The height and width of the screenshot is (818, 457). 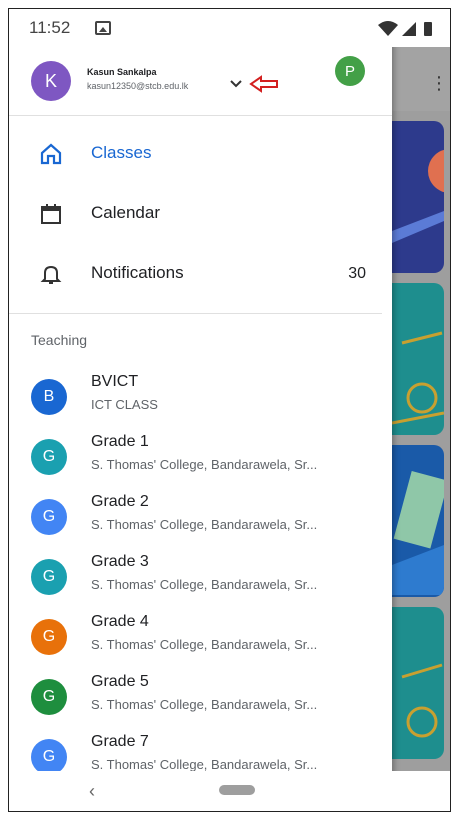 What do you see at coordinates (51, 274) in the screenshot?
I see `bell-icon` at bounding box center [51, 274].